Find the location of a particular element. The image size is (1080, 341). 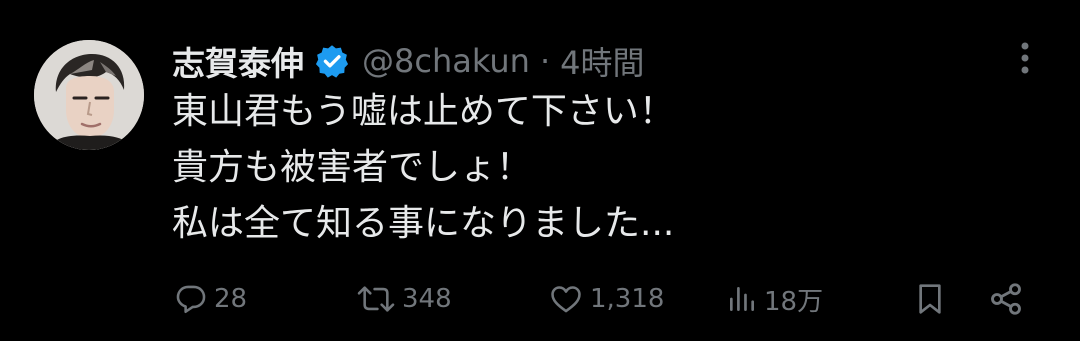

heart-icon is located at coordinates (566, 299).